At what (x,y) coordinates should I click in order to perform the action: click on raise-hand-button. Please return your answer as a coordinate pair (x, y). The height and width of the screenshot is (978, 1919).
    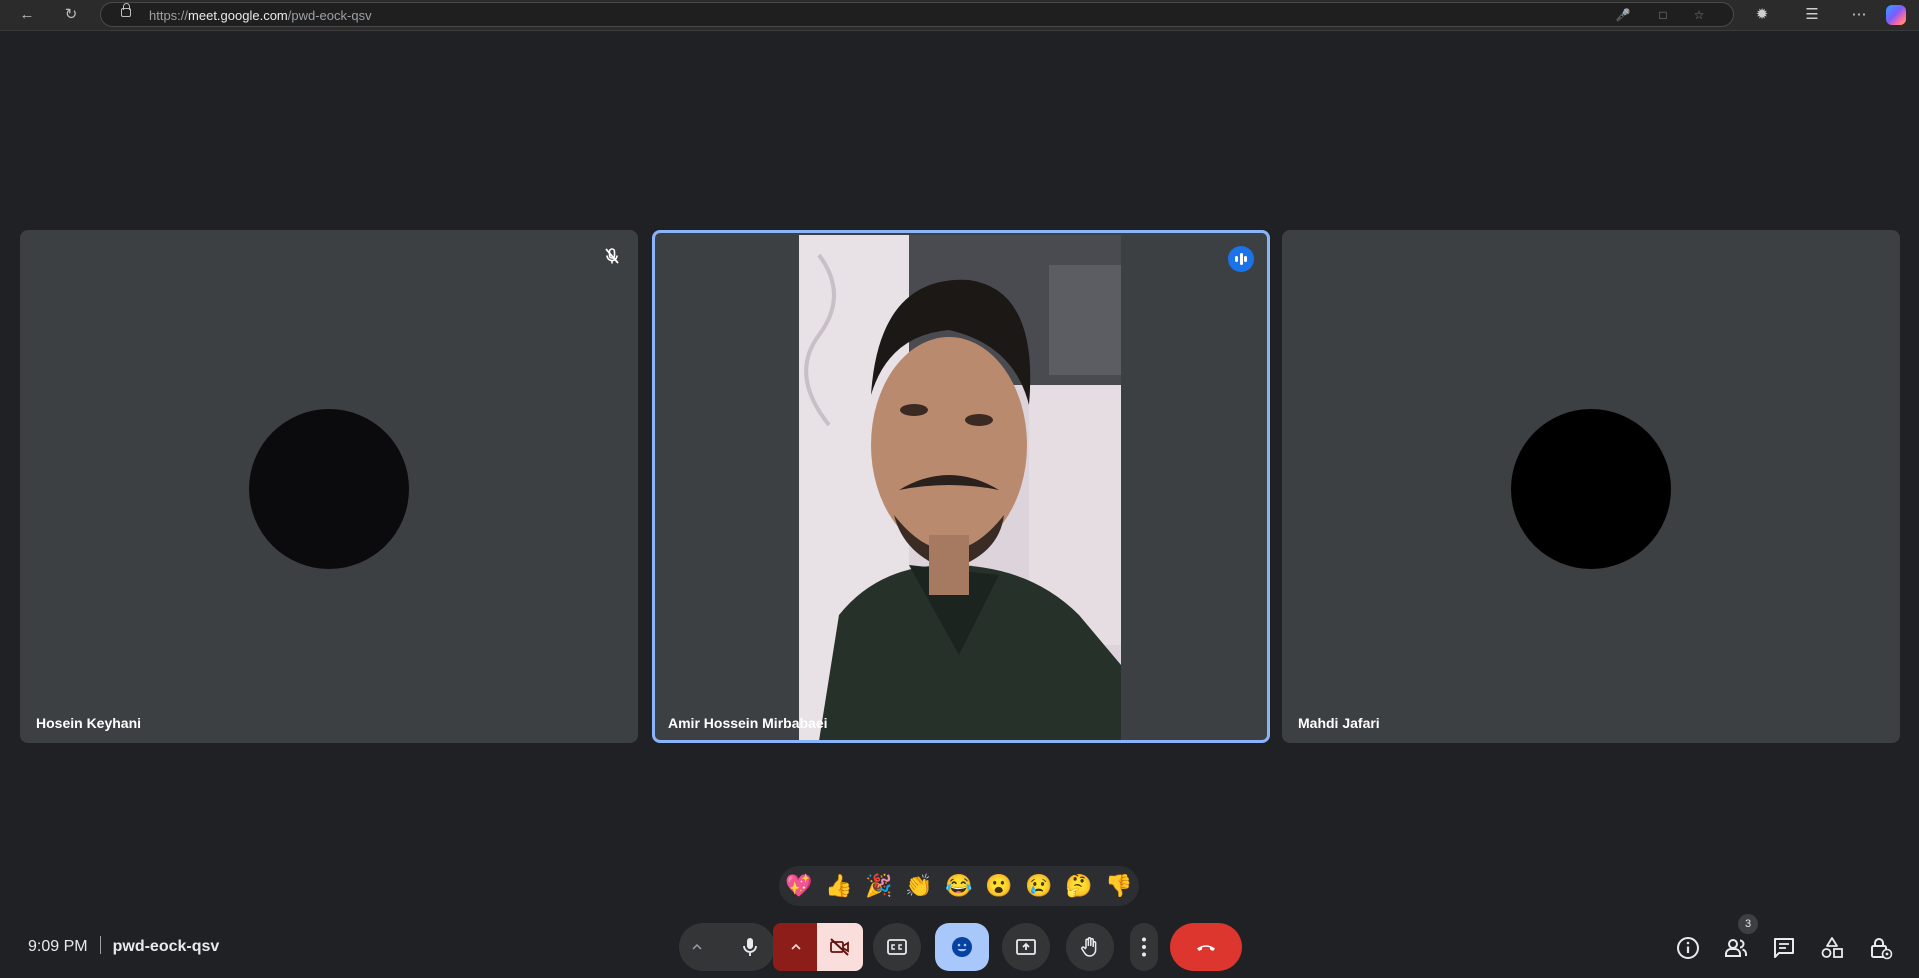
    Looking at the image, I should click on (1090, 947).